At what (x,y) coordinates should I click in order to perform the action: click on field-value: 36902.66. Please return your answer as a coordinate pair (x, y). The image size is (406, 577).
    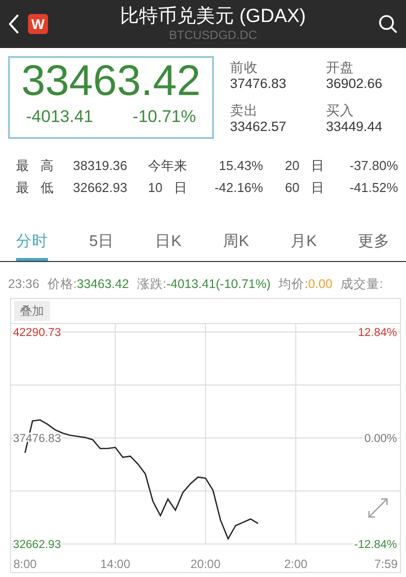
    Looking at the image, I should click on (355, 84).